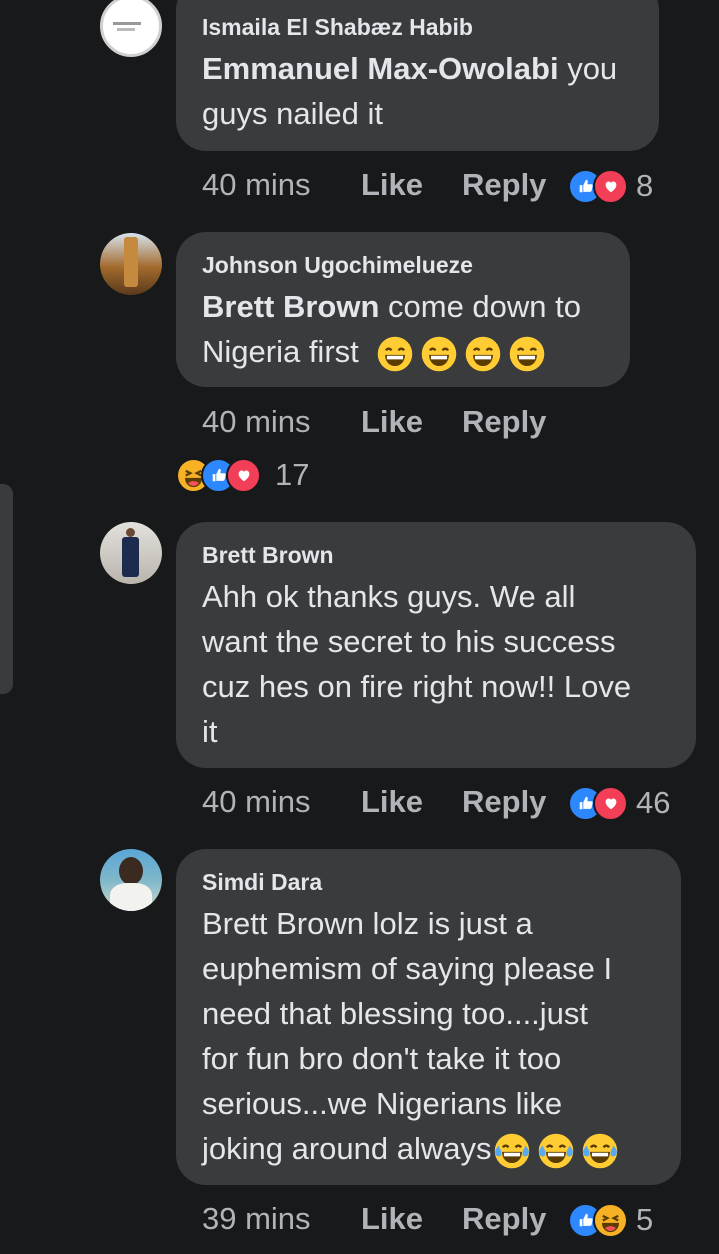 The height and width of the screenshot is (1254, 719). Describe the element at coordinates (292, 474) in the screenshot. I see `reaction-count: 17` at that location.